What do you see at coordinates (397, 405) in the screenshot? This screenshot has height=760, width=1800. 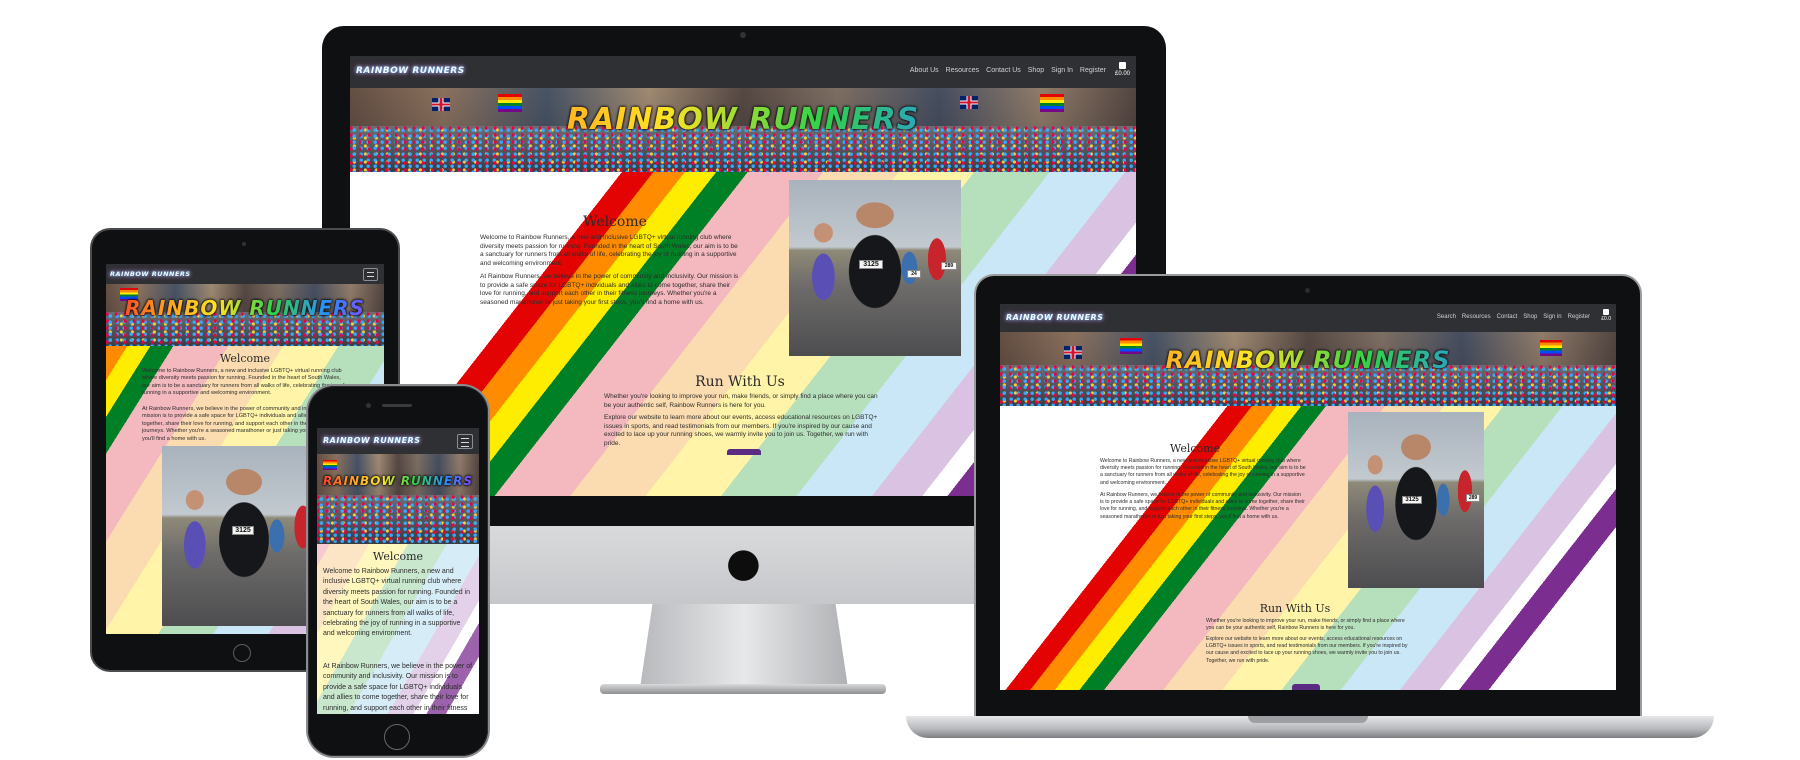 I see `iphone-speaker` at bounding box center [397, 405].